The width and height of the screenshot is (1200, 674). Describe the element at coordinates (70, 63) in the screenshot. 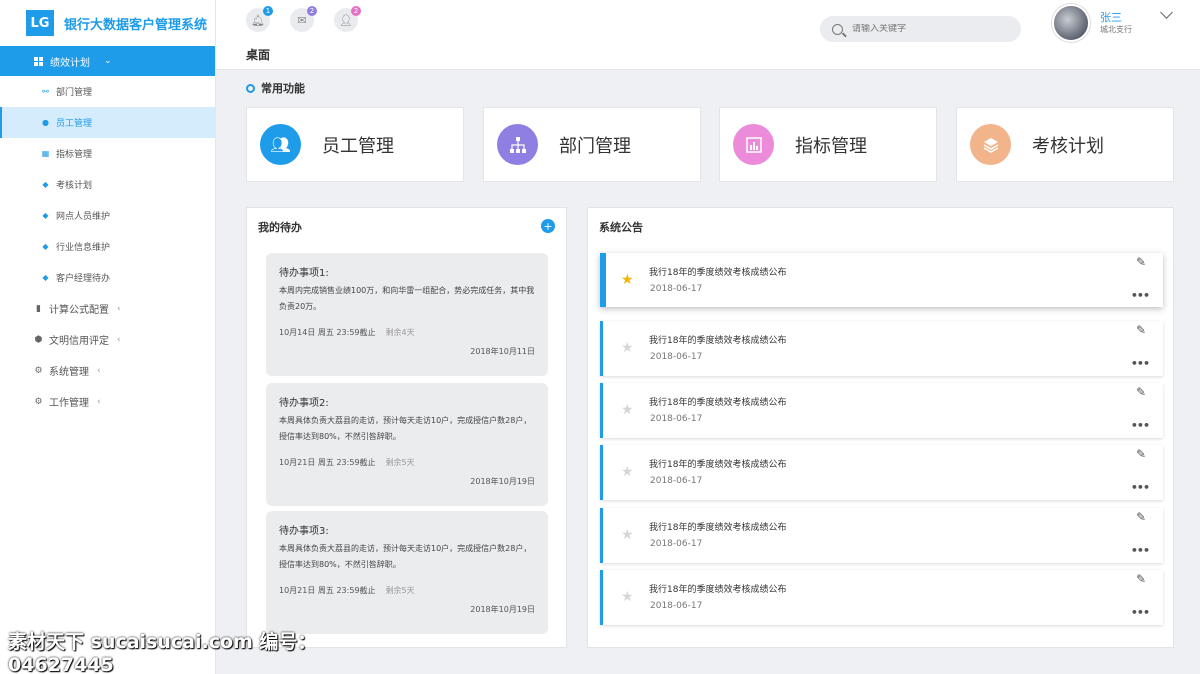

I see `nav-group-label: 绩效计划` at that location.